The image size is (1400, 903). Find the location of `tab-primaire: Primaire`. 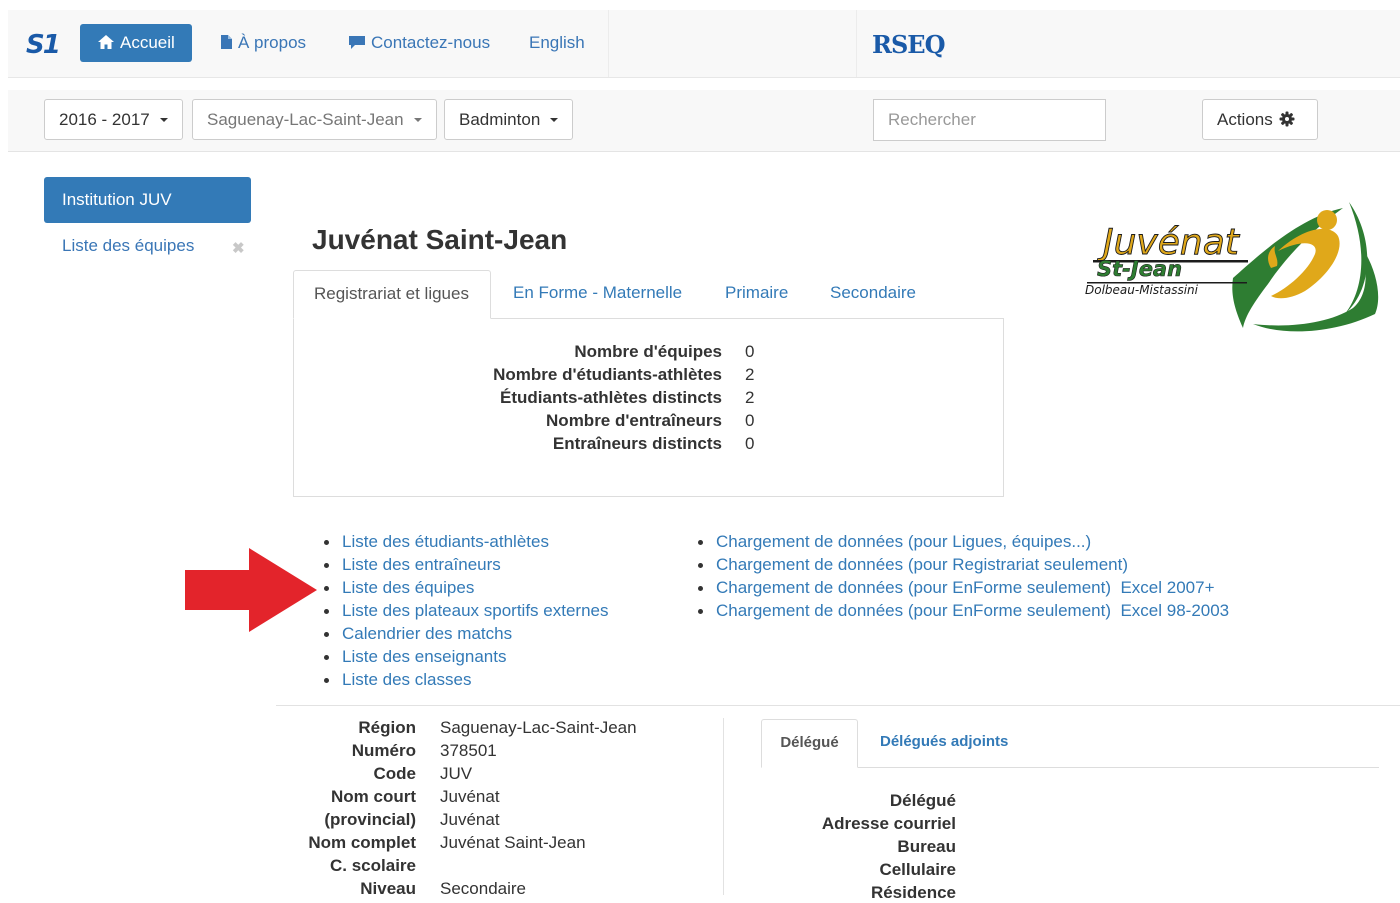

tab-primaire: Primaire is located at coordinates (756, 294).